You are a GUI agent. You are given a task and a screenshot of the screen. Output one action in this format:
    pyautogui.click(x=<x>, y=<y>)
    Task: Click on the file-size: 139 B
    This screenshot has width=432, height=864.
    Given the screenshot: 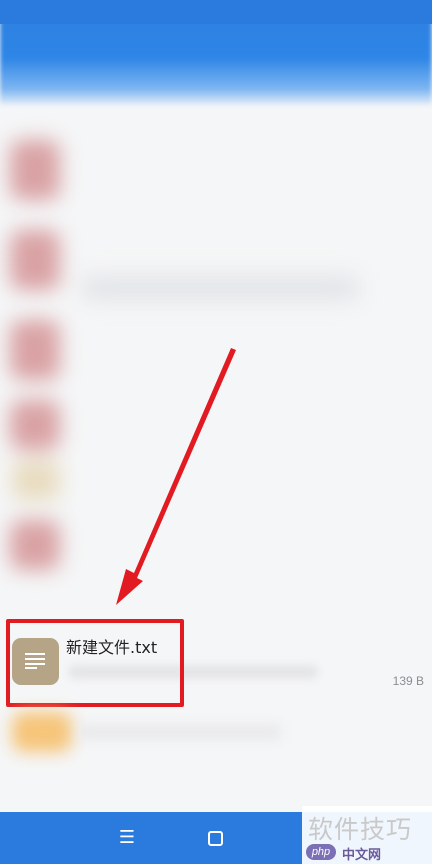 What is the action you would take?
    pyautogui.click(x=408, y=681)
    